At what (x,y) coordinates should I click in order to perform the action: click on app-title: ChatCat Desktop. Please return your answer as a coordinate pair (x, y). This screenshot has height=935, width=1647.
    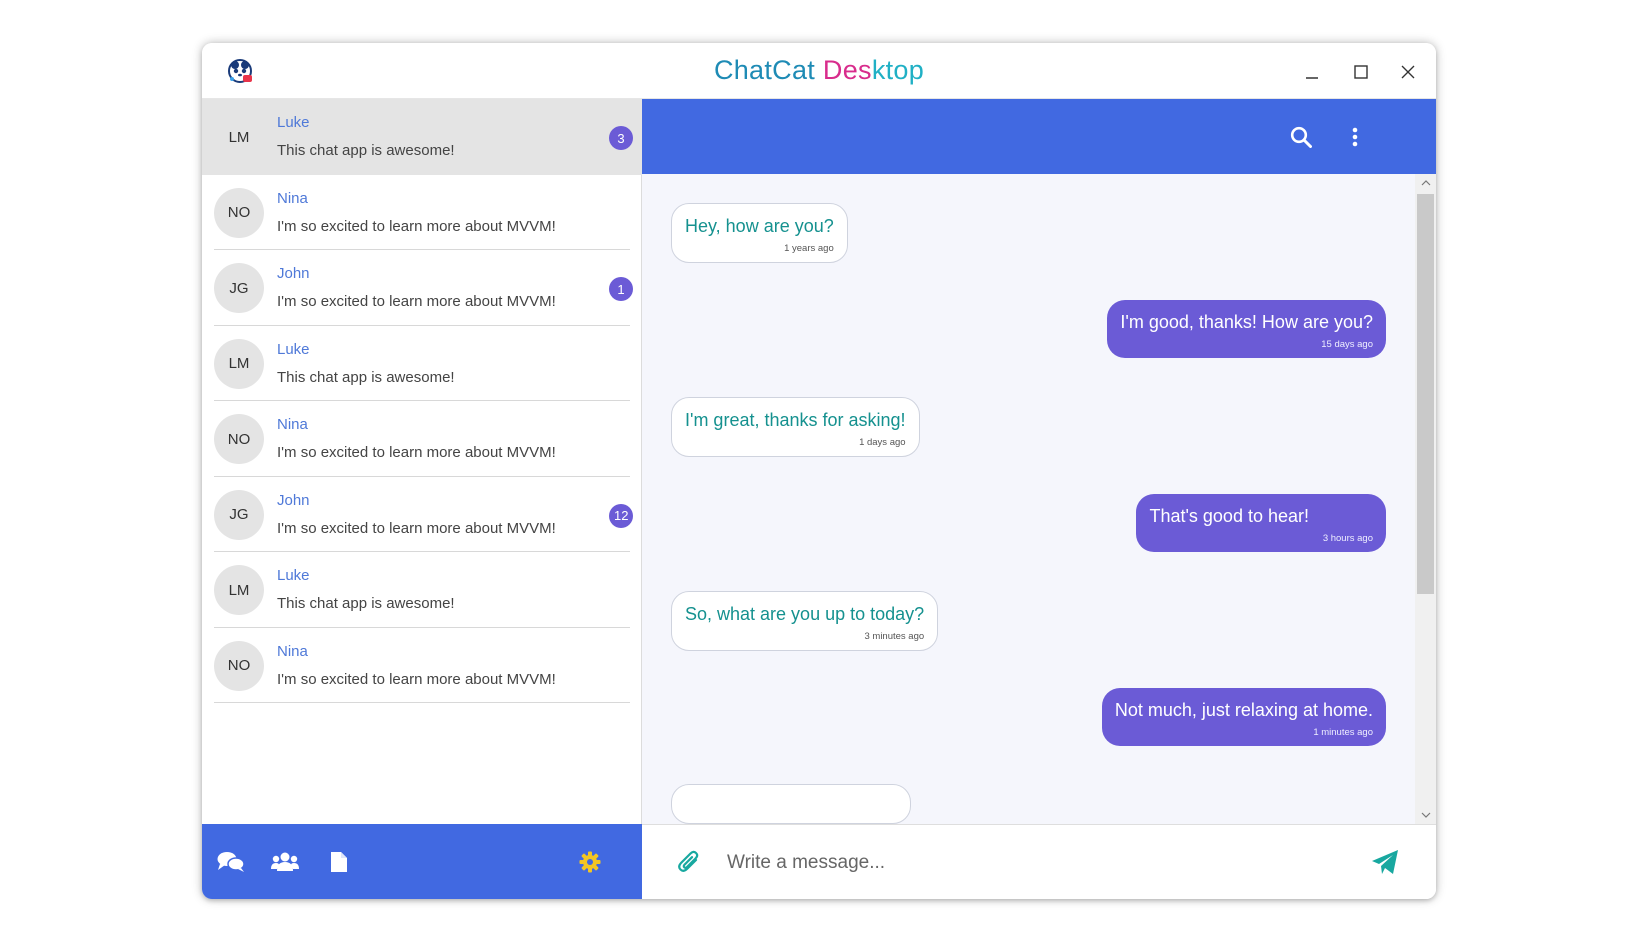
    Looking at the image, I should click on (819, 70).